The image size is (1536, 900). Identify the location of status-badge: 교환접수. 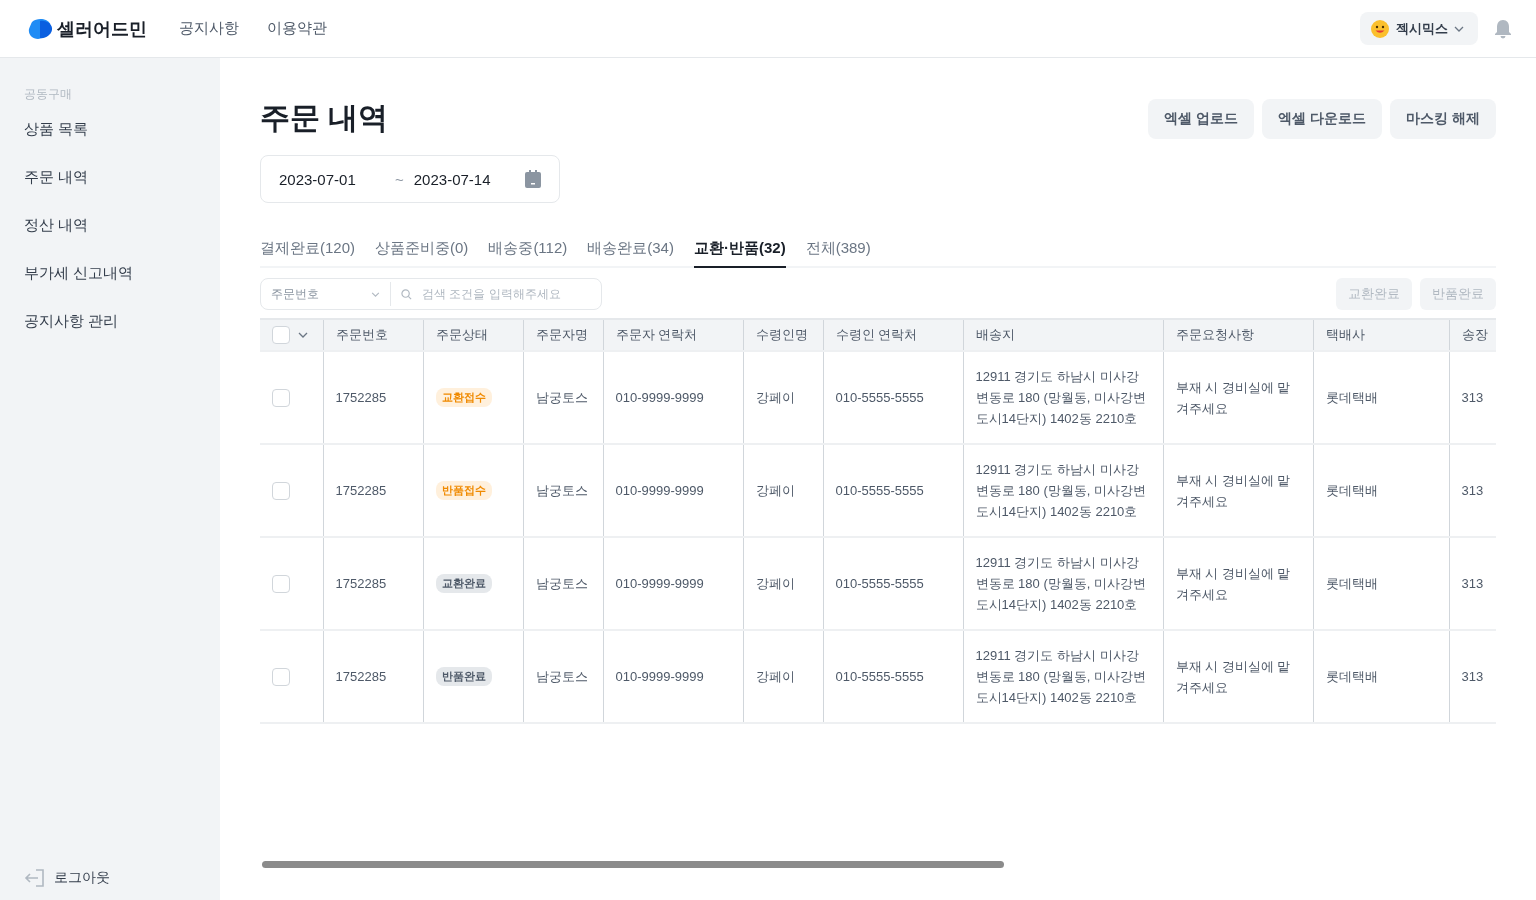
(463, 397).